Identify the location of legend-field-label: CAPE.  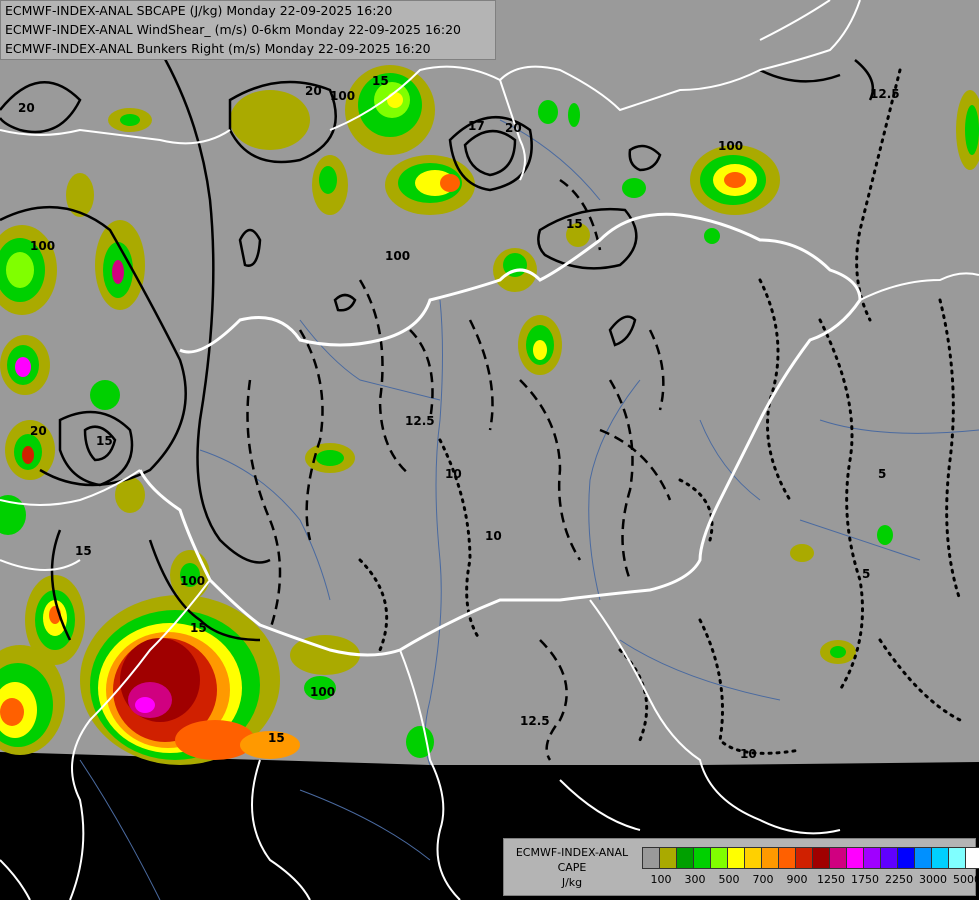
(572, 867).